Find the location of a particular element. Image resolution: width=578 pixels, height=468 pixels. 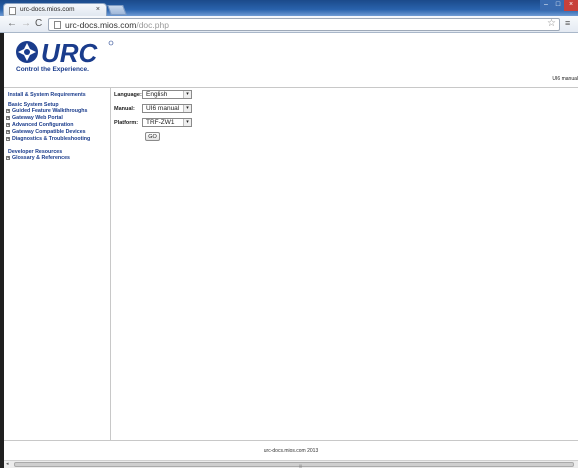

sidebar-item-advanced-config: + Advanced Configuration is located at coordinates (40, 125).